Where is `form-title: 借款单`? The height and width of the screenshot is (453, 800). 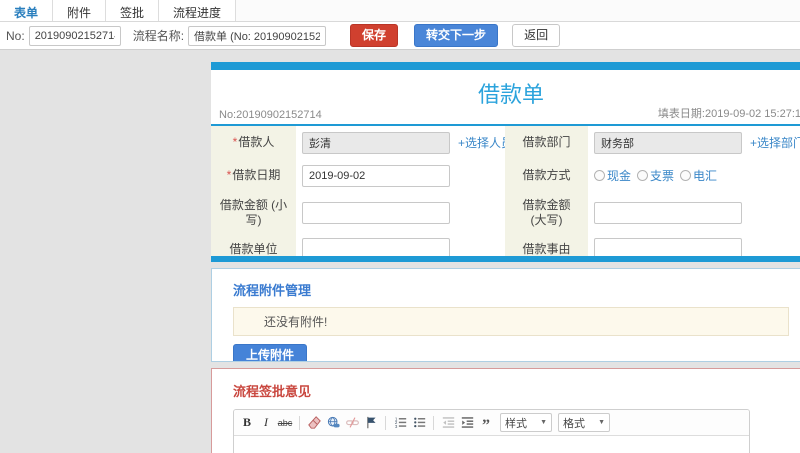 form-title: 借款单 is located at coordinates (510, 94).